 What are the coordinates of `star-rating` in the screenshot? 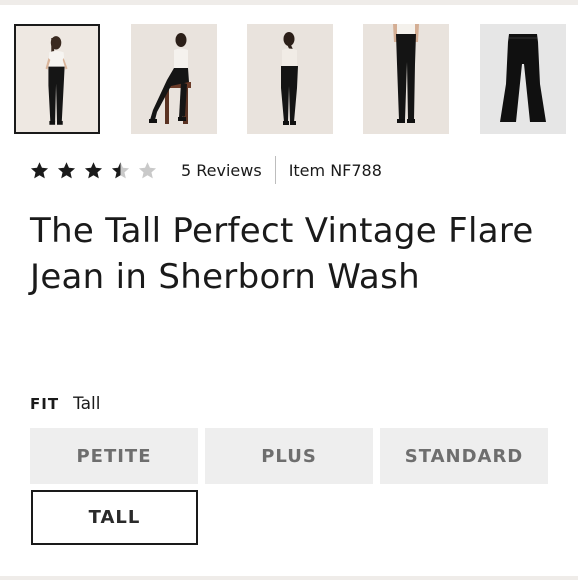 It's located at (97, 170).